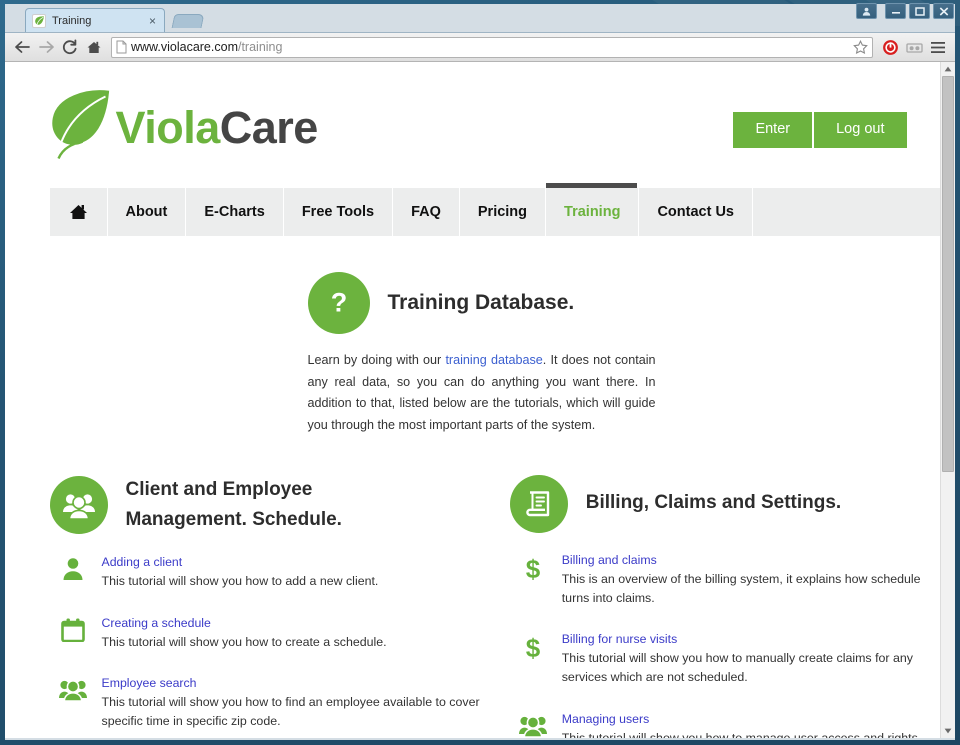 The width and height of the screenshot is (960, 745). What do you see at coordinates (338, 212) in the screenshot?
I see `nav-free-tools: Free Tools` at bounding box center [338, 212].